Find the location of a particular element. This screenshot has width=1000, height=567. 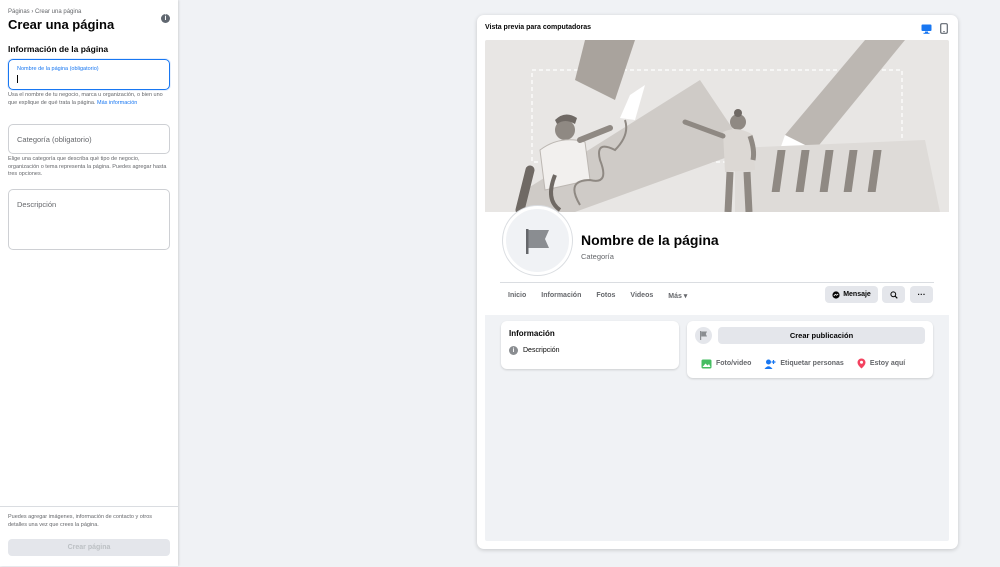

divider is located at coordinates (717, 282).